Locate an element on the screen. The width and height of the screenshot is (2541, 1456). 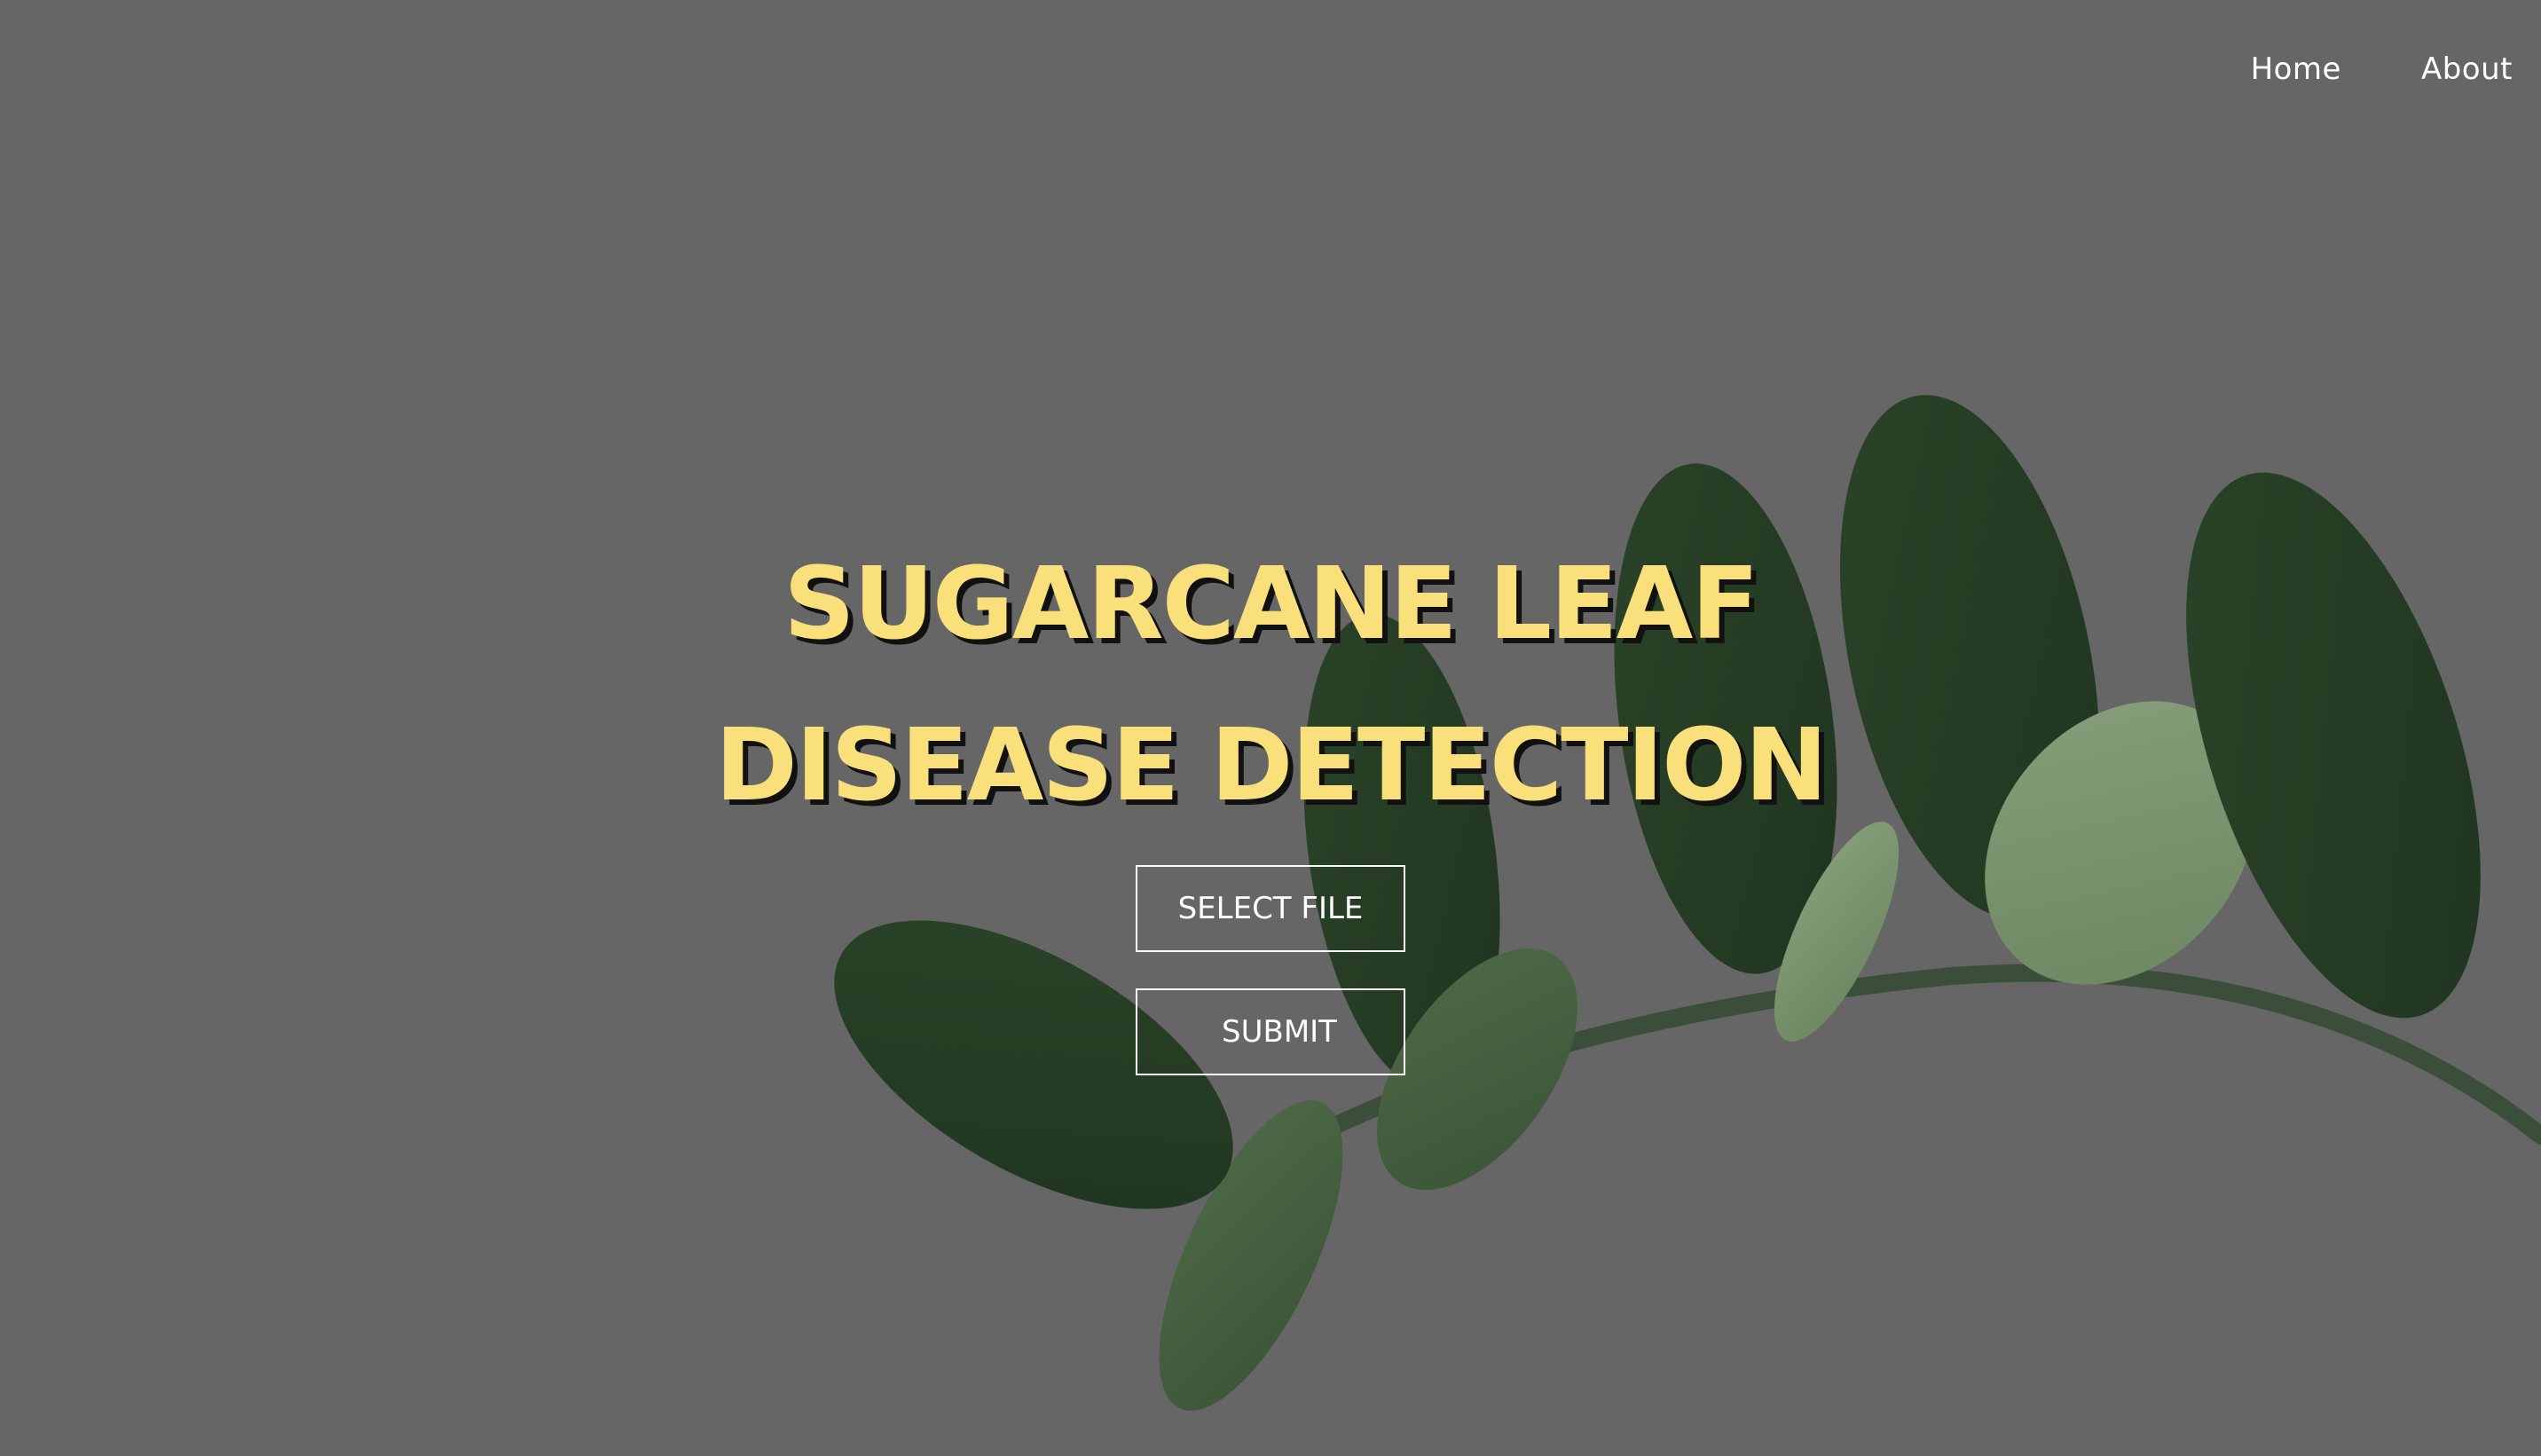
nav-link-about: About is located at coordinates (2467, 69).